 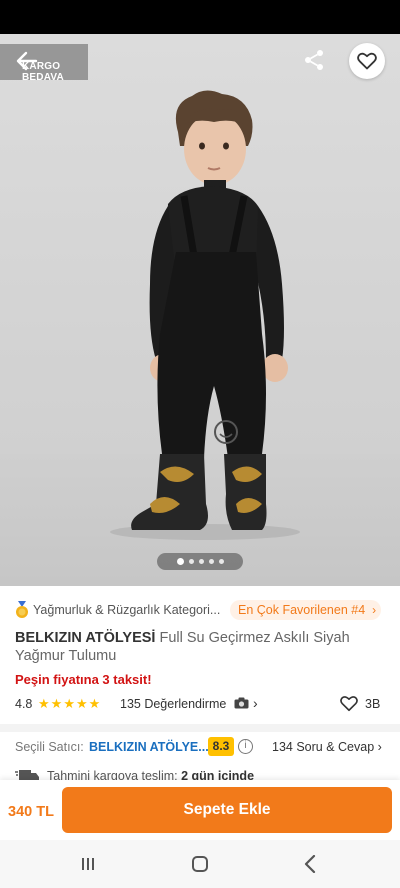 I want to click on camera-icon, so click(x=241, y=703).